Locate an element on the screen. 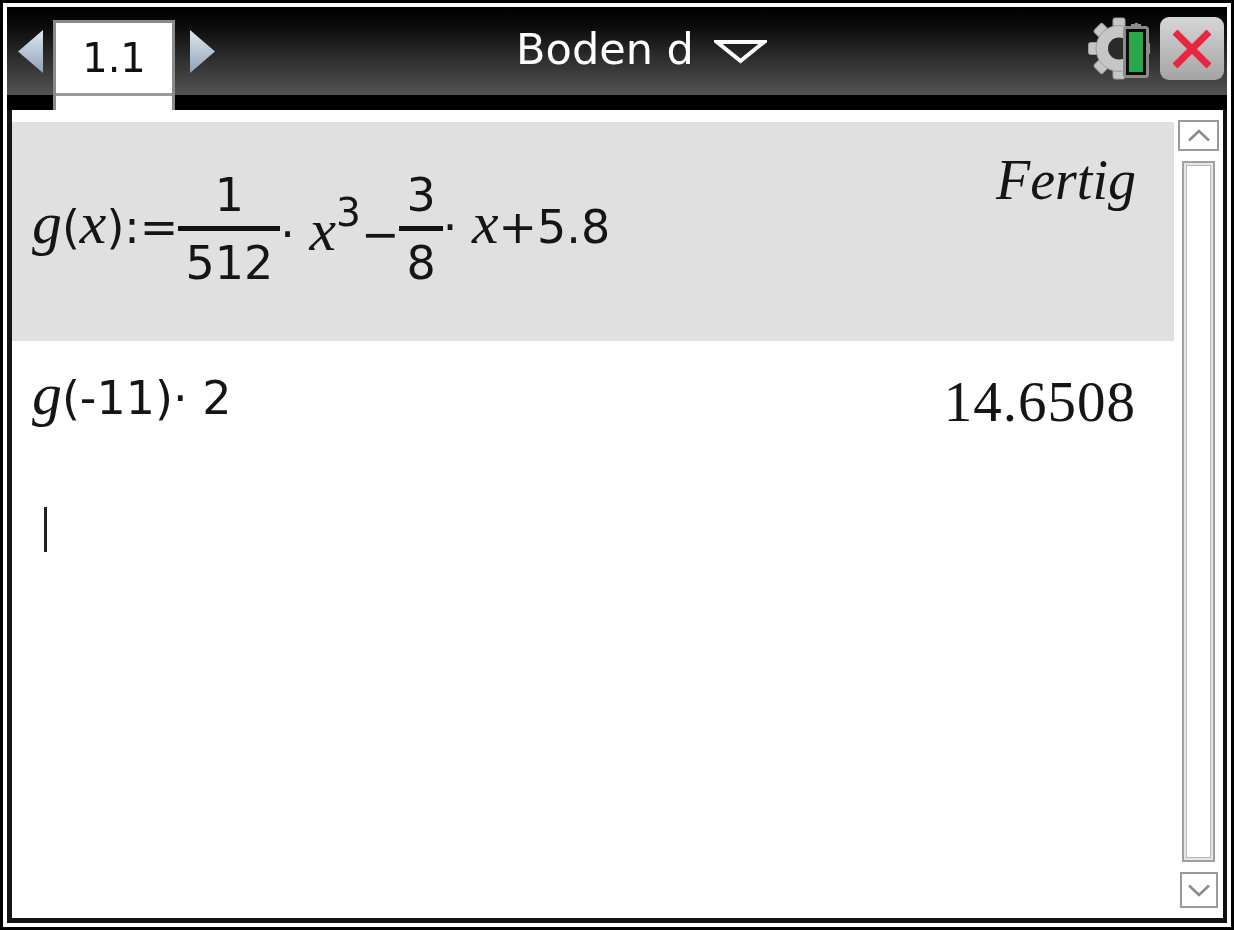  battery-icon is located at coordinates (1136, 51).